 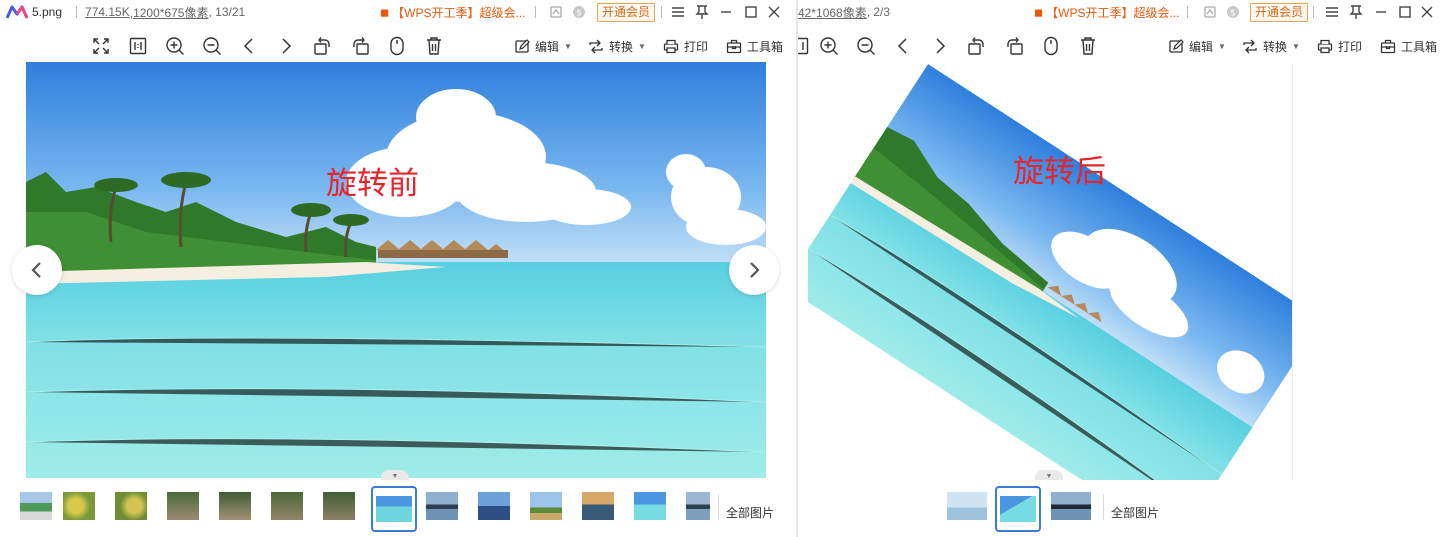 What do you see at coordinates (832, 12) in the screenshot?
I see `image-dimensions: 42*1068像素` at bounding box center [832, 12].